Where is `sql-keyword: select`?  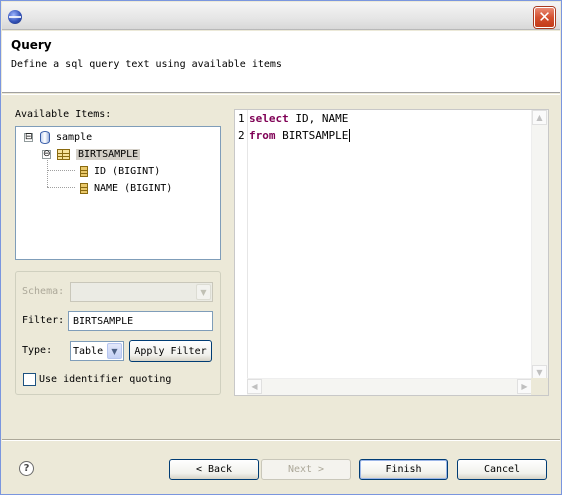
sql-keyword: select is located at coordinates (269, 118).